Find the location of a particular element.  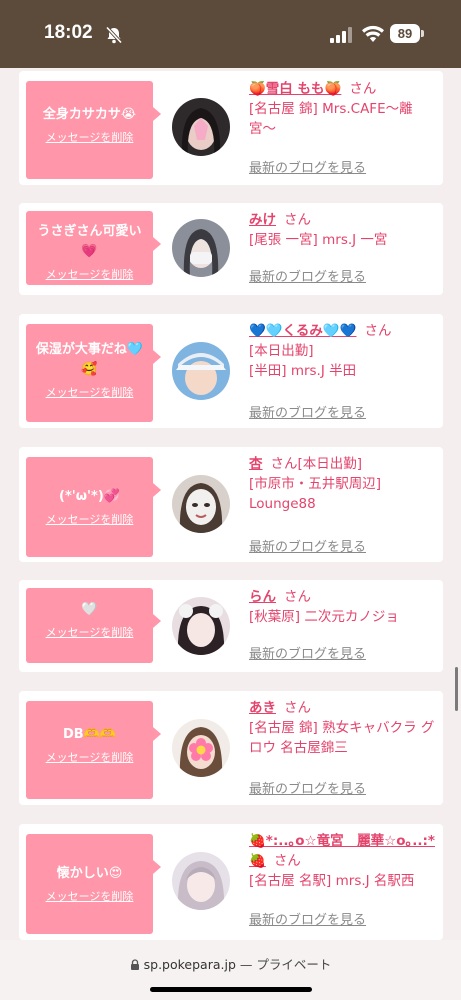

battery-tip is located at coordinates (422, 33).